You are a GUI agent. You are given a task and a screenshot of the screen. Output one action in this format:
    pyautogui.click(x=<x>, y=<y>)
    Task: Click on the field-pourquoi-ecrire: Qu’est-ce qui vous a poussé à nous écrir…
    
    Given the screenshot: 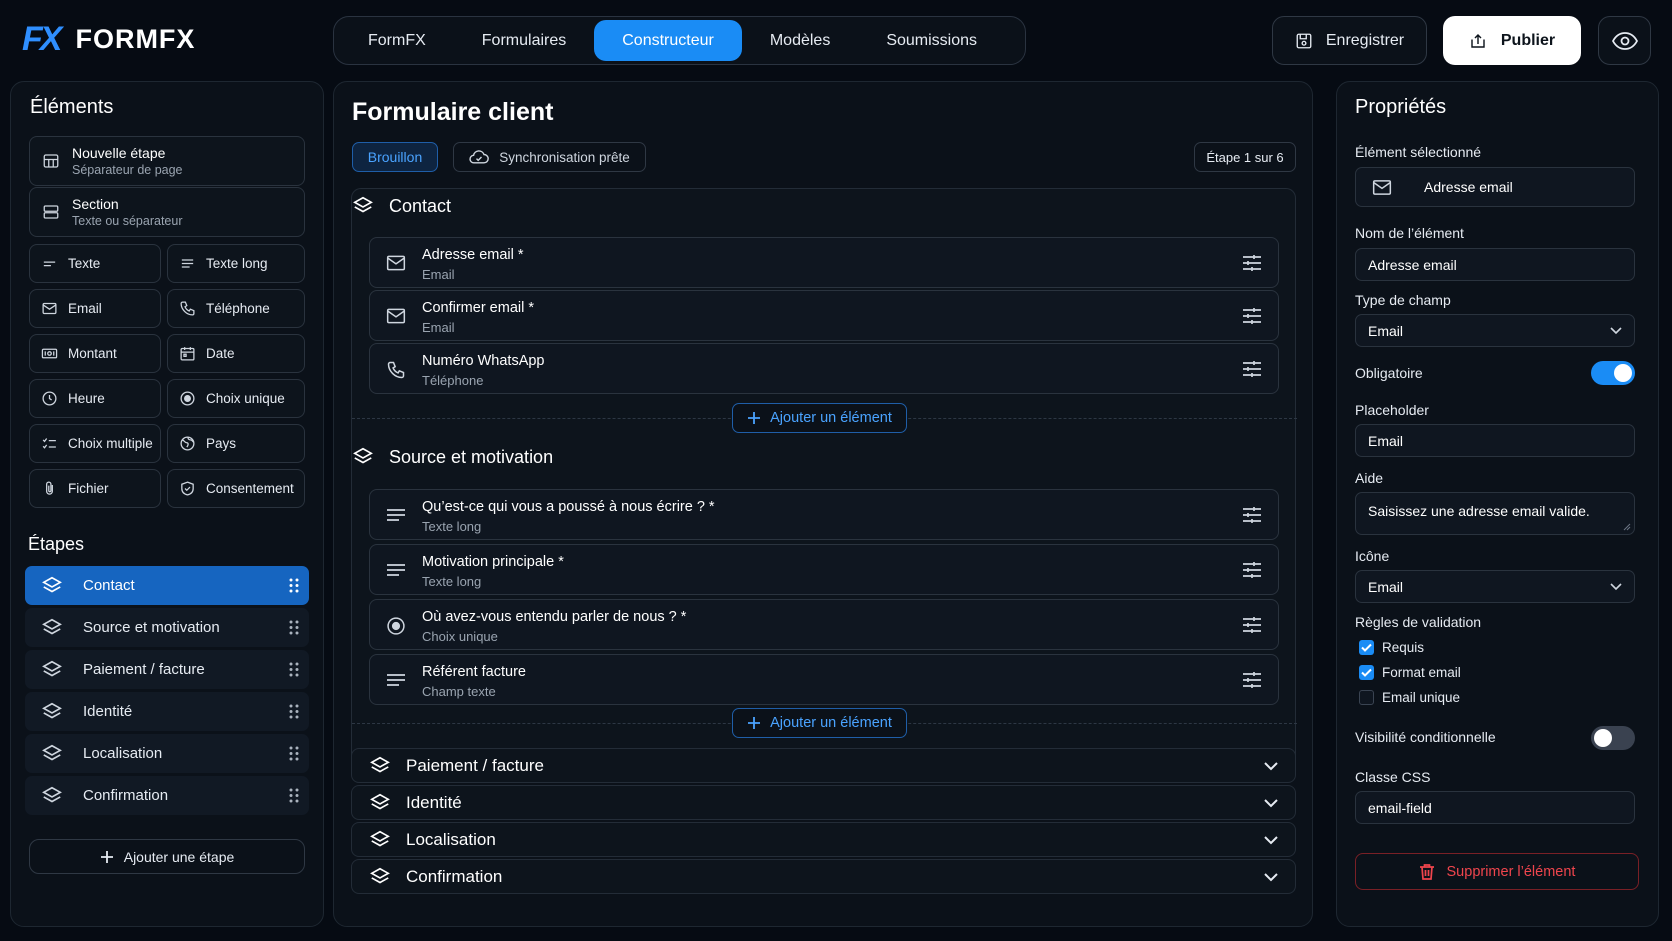 What is the action you would take?
    pyautogui.click(x=824, y=514)
    